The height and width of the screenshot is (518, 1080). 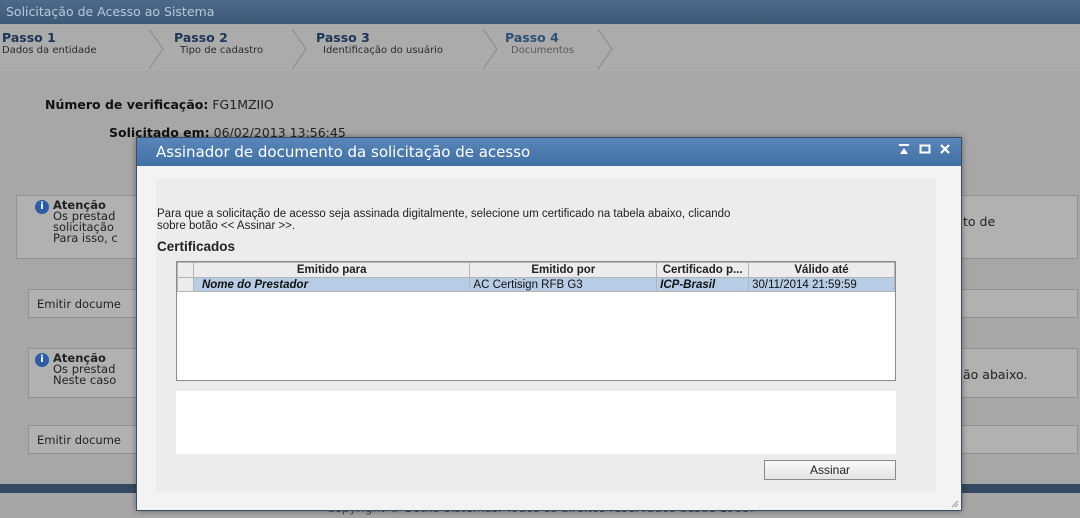 I want to click on step-4-label: Passo 4, so click(x=532, y=37).